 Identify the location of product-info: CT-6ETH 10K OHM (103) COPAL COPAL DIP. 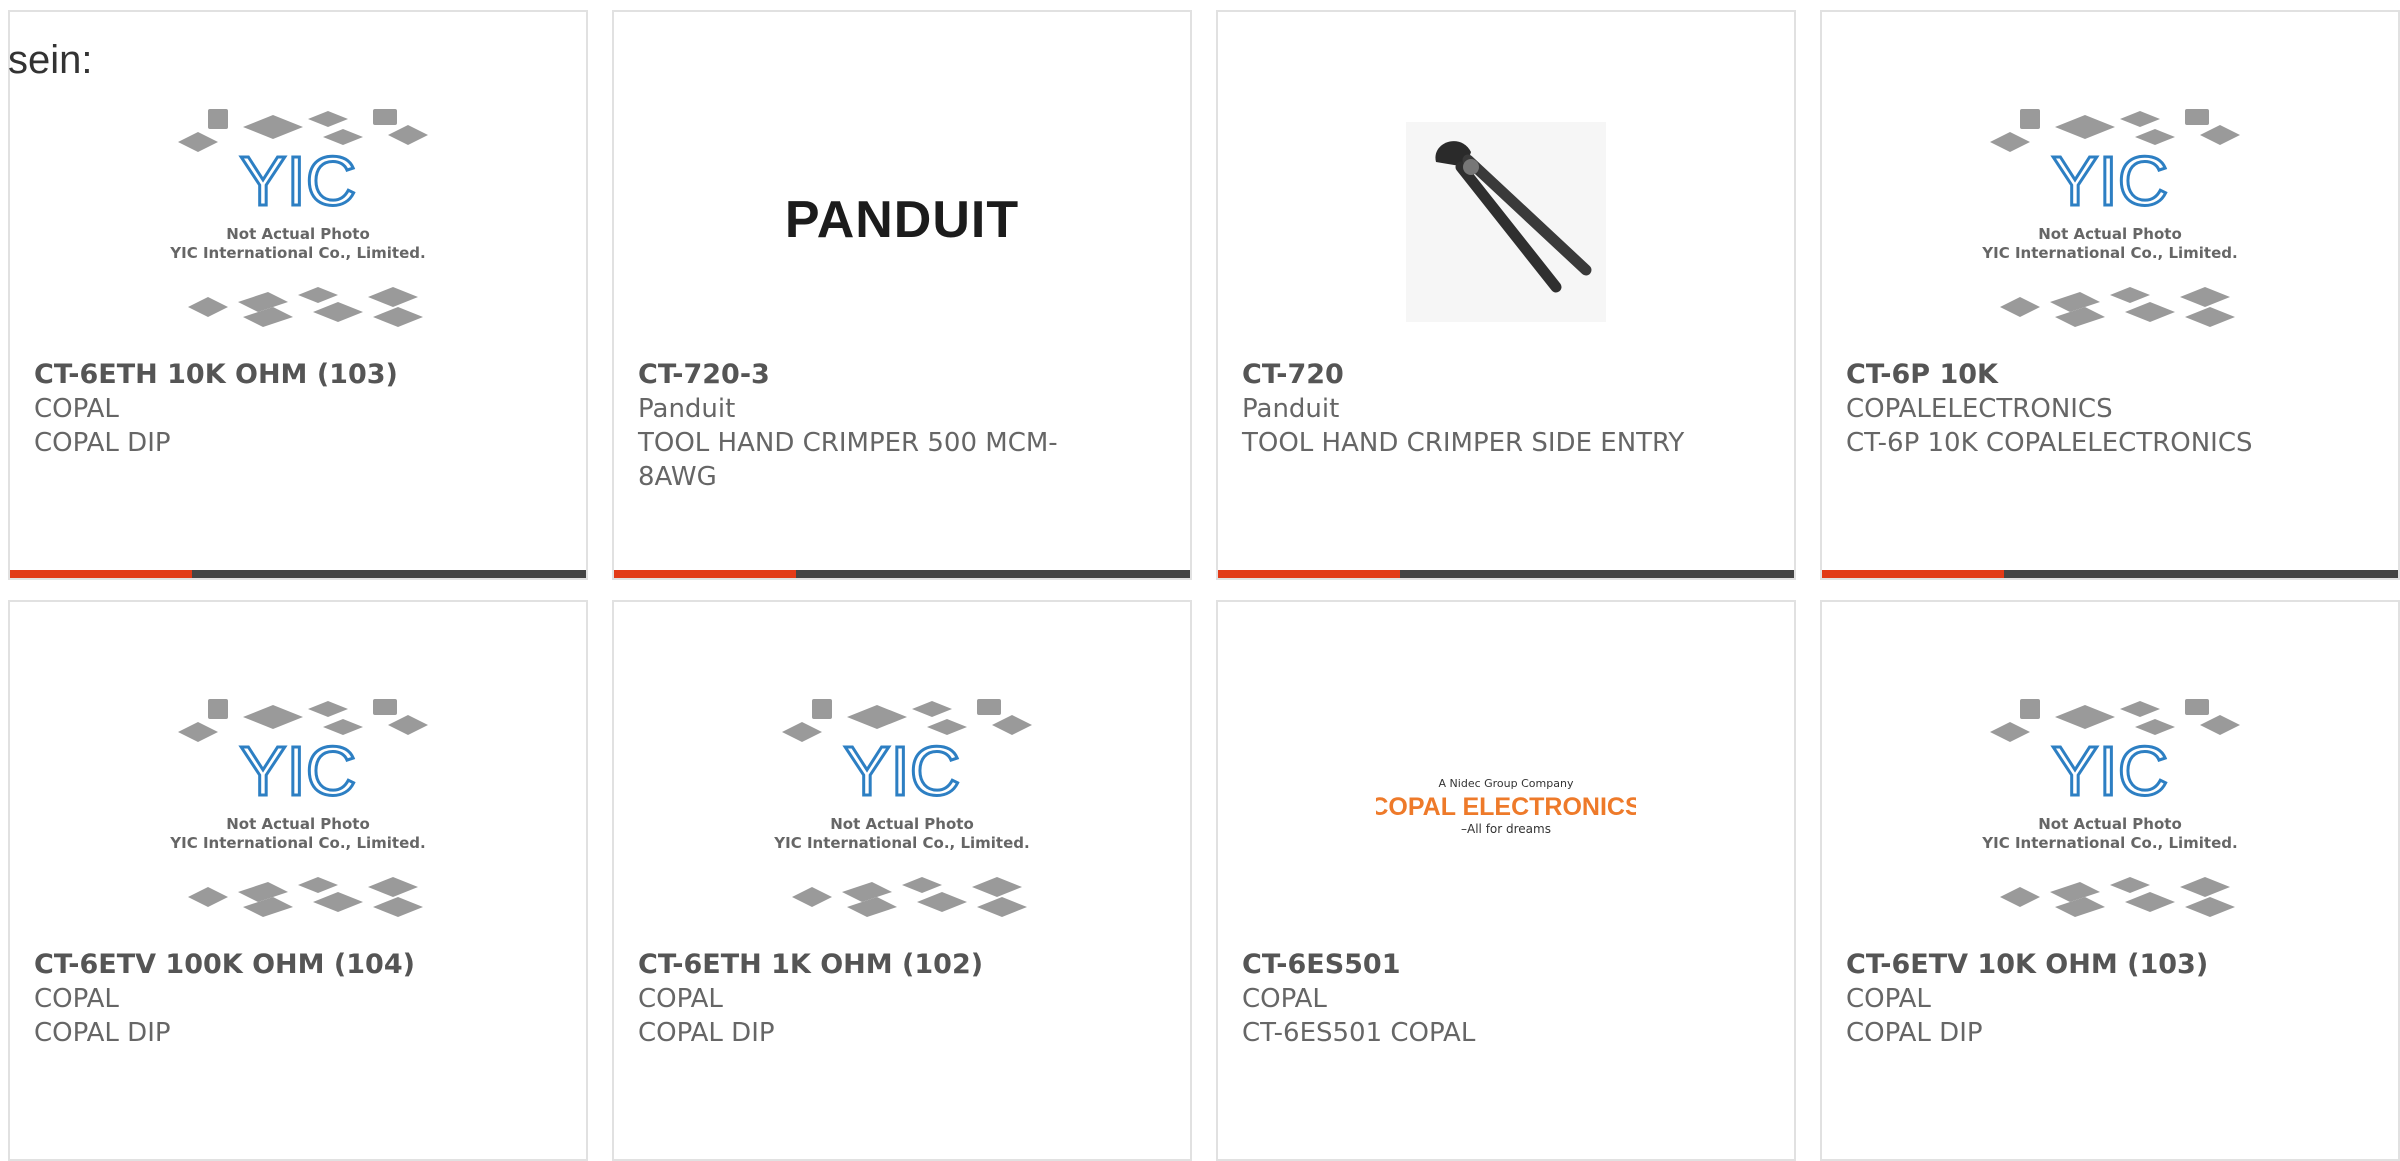
(298, 409).